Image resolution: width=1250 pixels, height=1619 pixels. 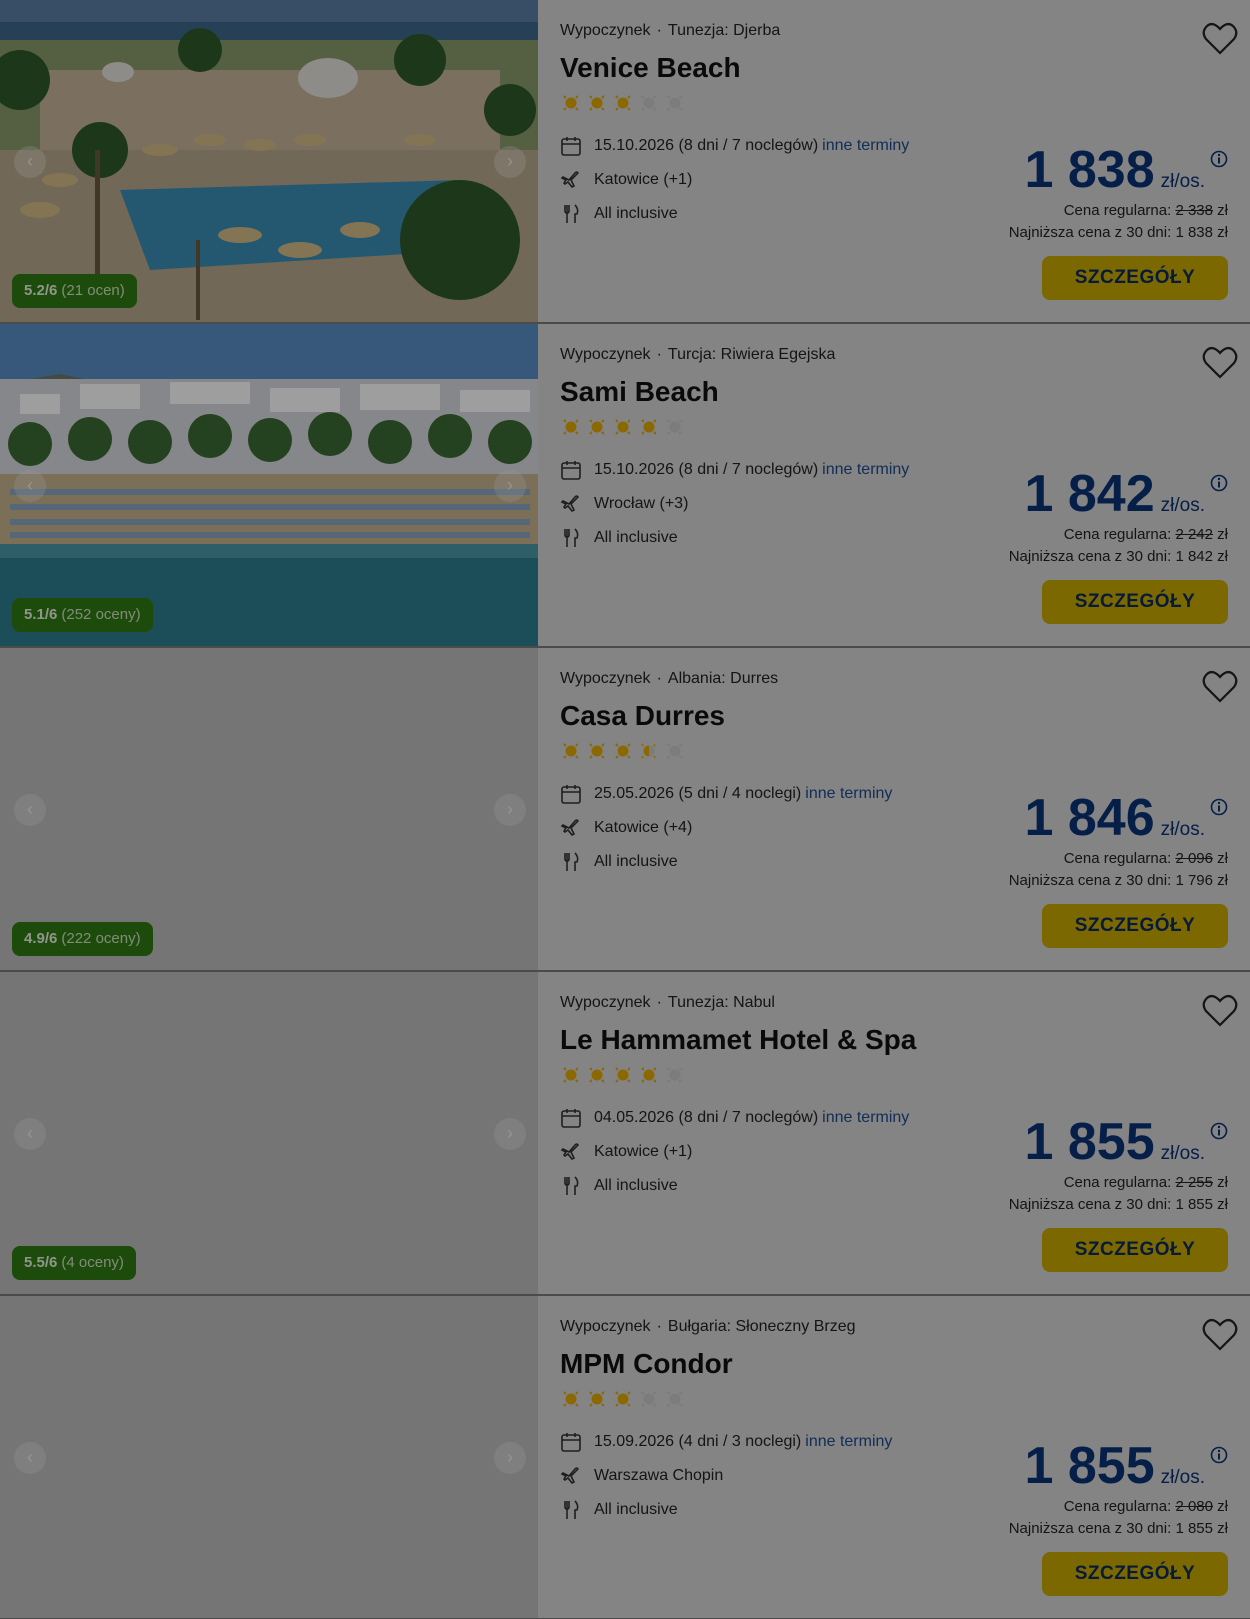 What do you see at coordinates (1201, 1528) in the screenshot?
I see `lowest-price-value: 1 855 zł` at bounding box center [1201, 1528].